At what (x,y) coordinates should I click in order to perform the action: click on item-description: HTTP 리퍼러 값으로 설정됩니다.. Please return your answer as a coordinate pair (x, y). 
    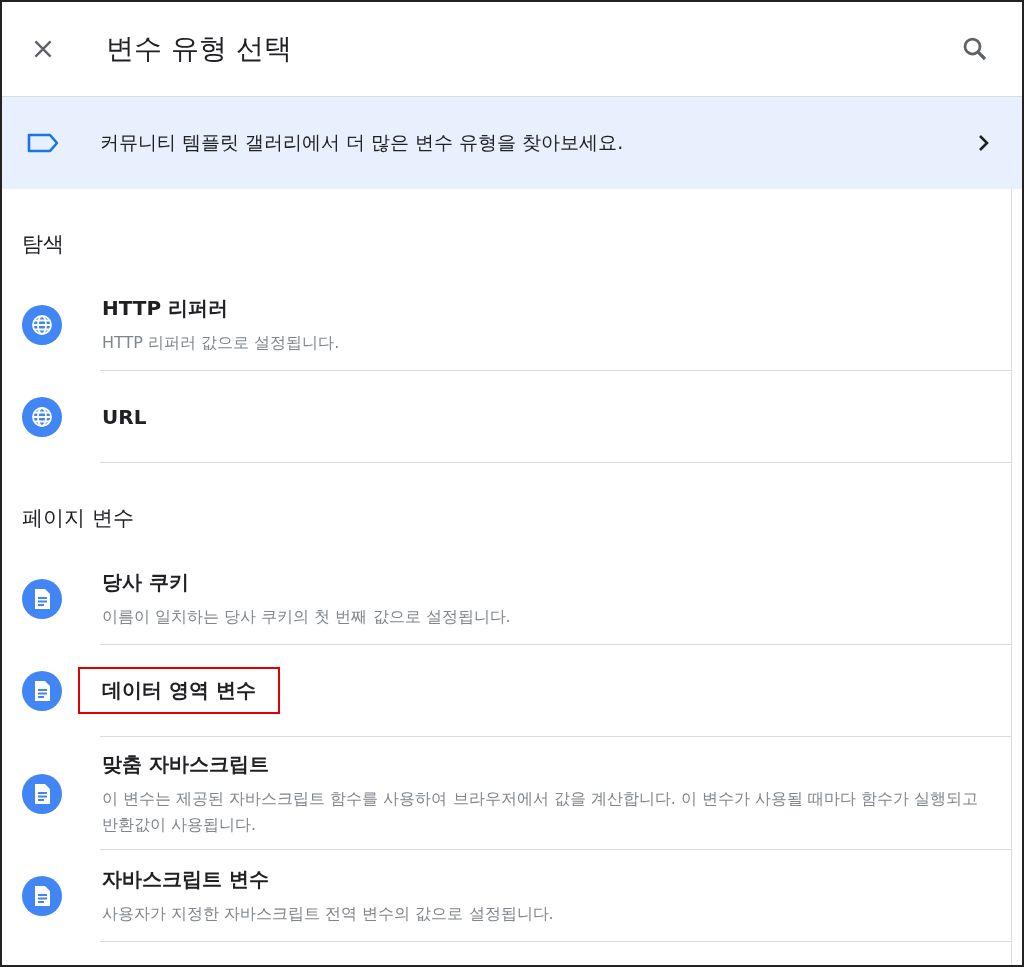
    Looking at the image, I should click on (221, 343).